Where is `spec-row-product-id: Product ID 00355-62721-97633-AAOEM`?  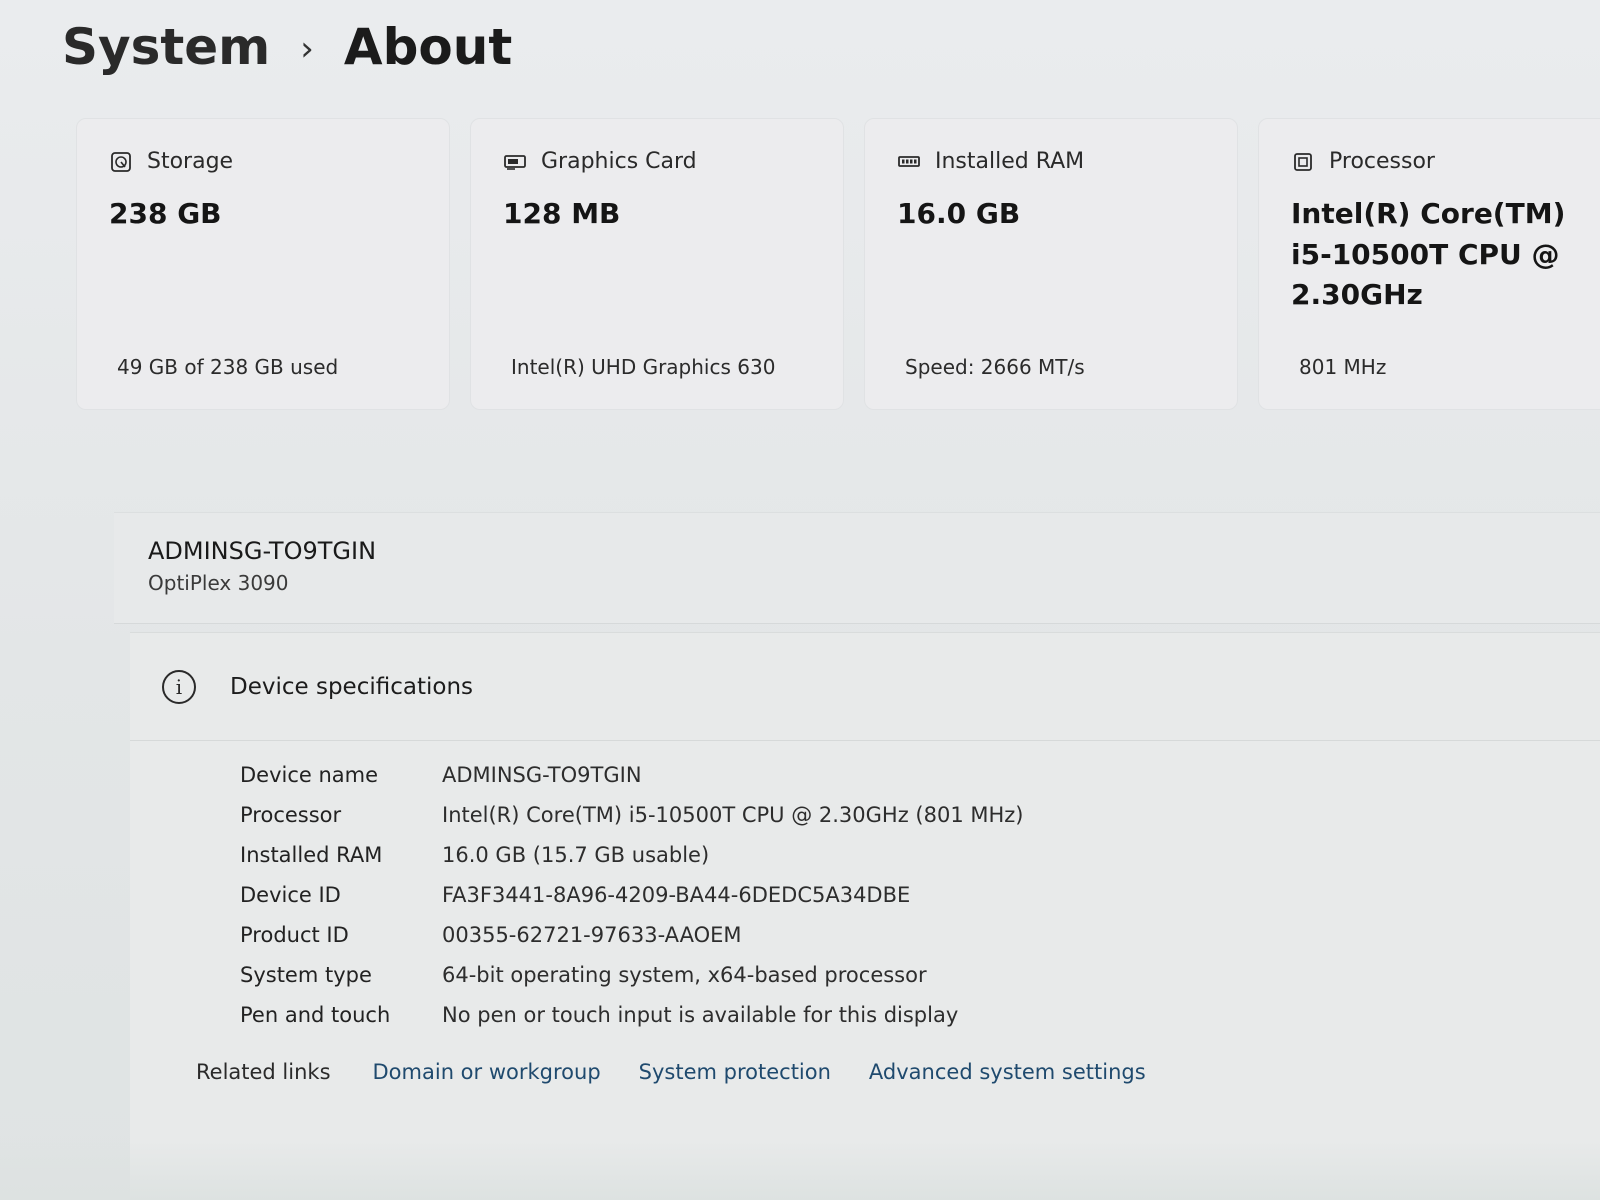
spec-row-product-id: Product ID 00355-62721-97633-AAOEM is located at coordinates (920, 935).